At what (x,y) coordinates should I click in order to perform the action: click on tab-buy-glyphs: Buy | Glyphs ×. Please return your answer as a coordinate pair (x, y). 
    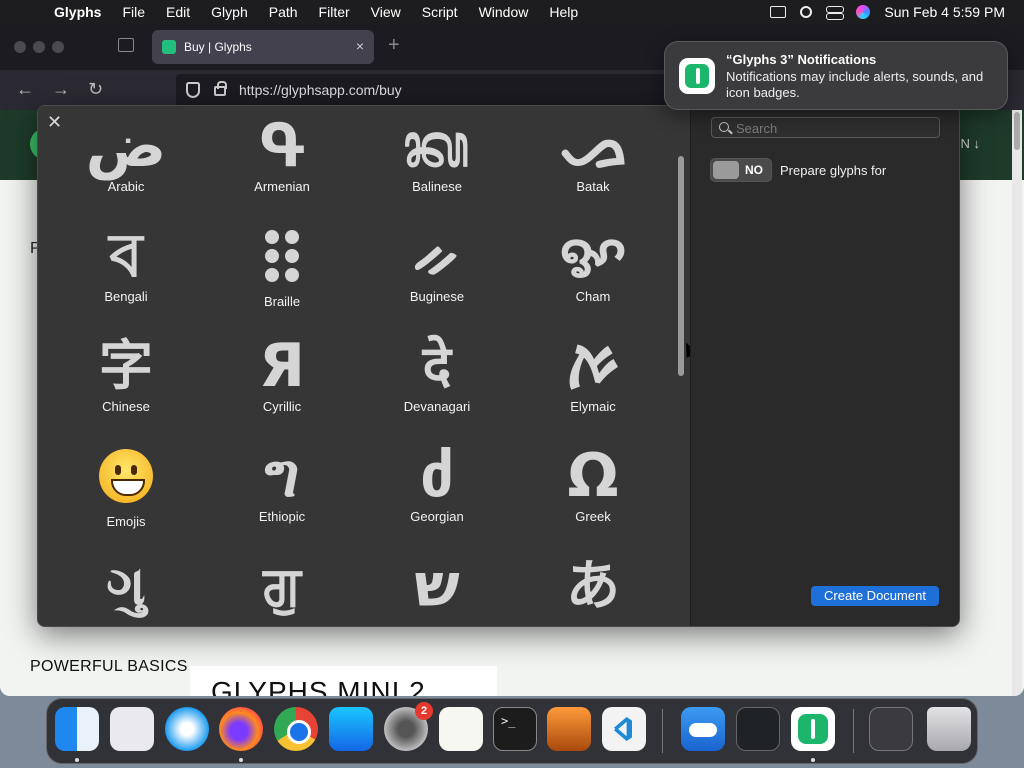
    Looking at the image, I should click on (263, 47).